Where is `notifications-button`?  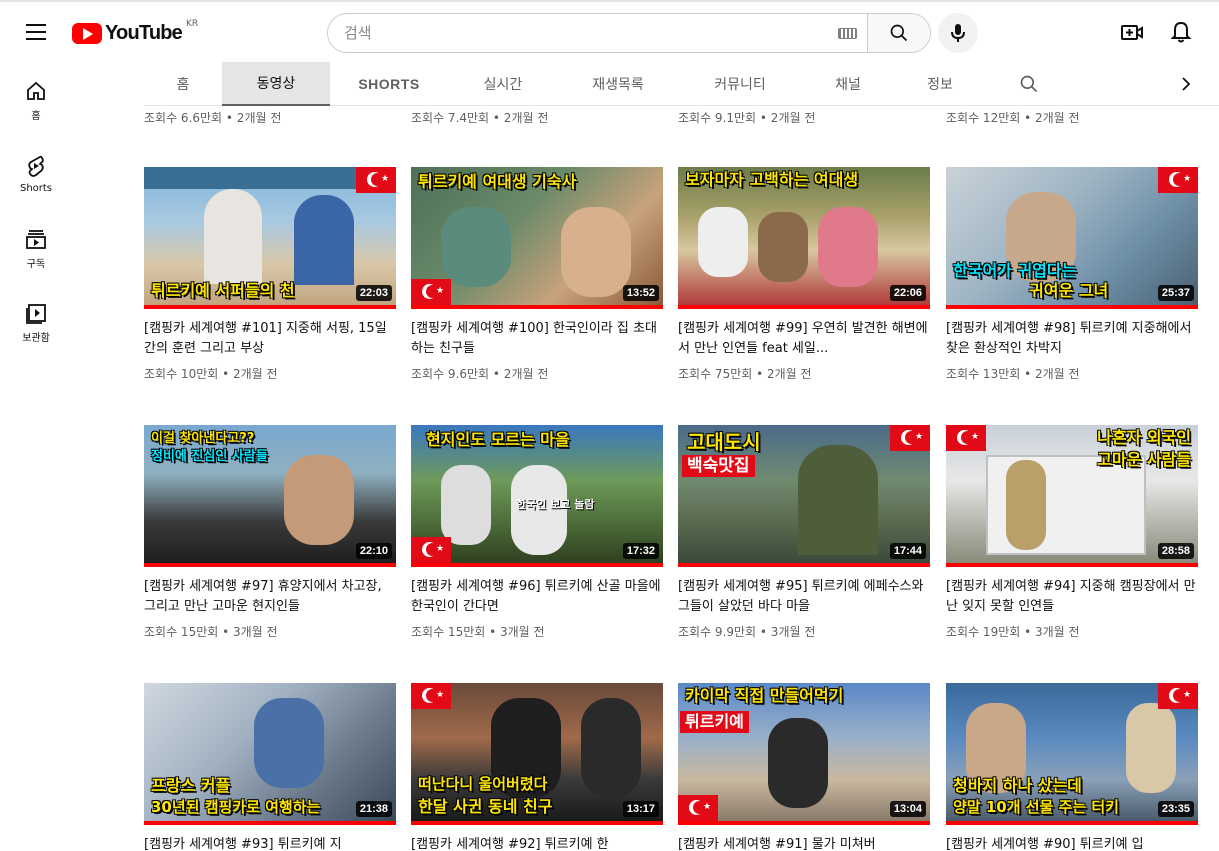
notifications-button is located at coordinates (1181, 34).